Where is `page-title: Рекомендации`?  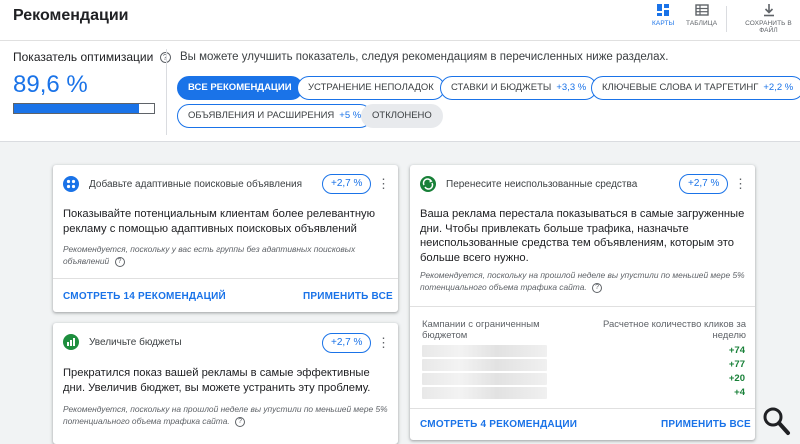 page-title: Рекомендации is located at coordinates (71, 15).